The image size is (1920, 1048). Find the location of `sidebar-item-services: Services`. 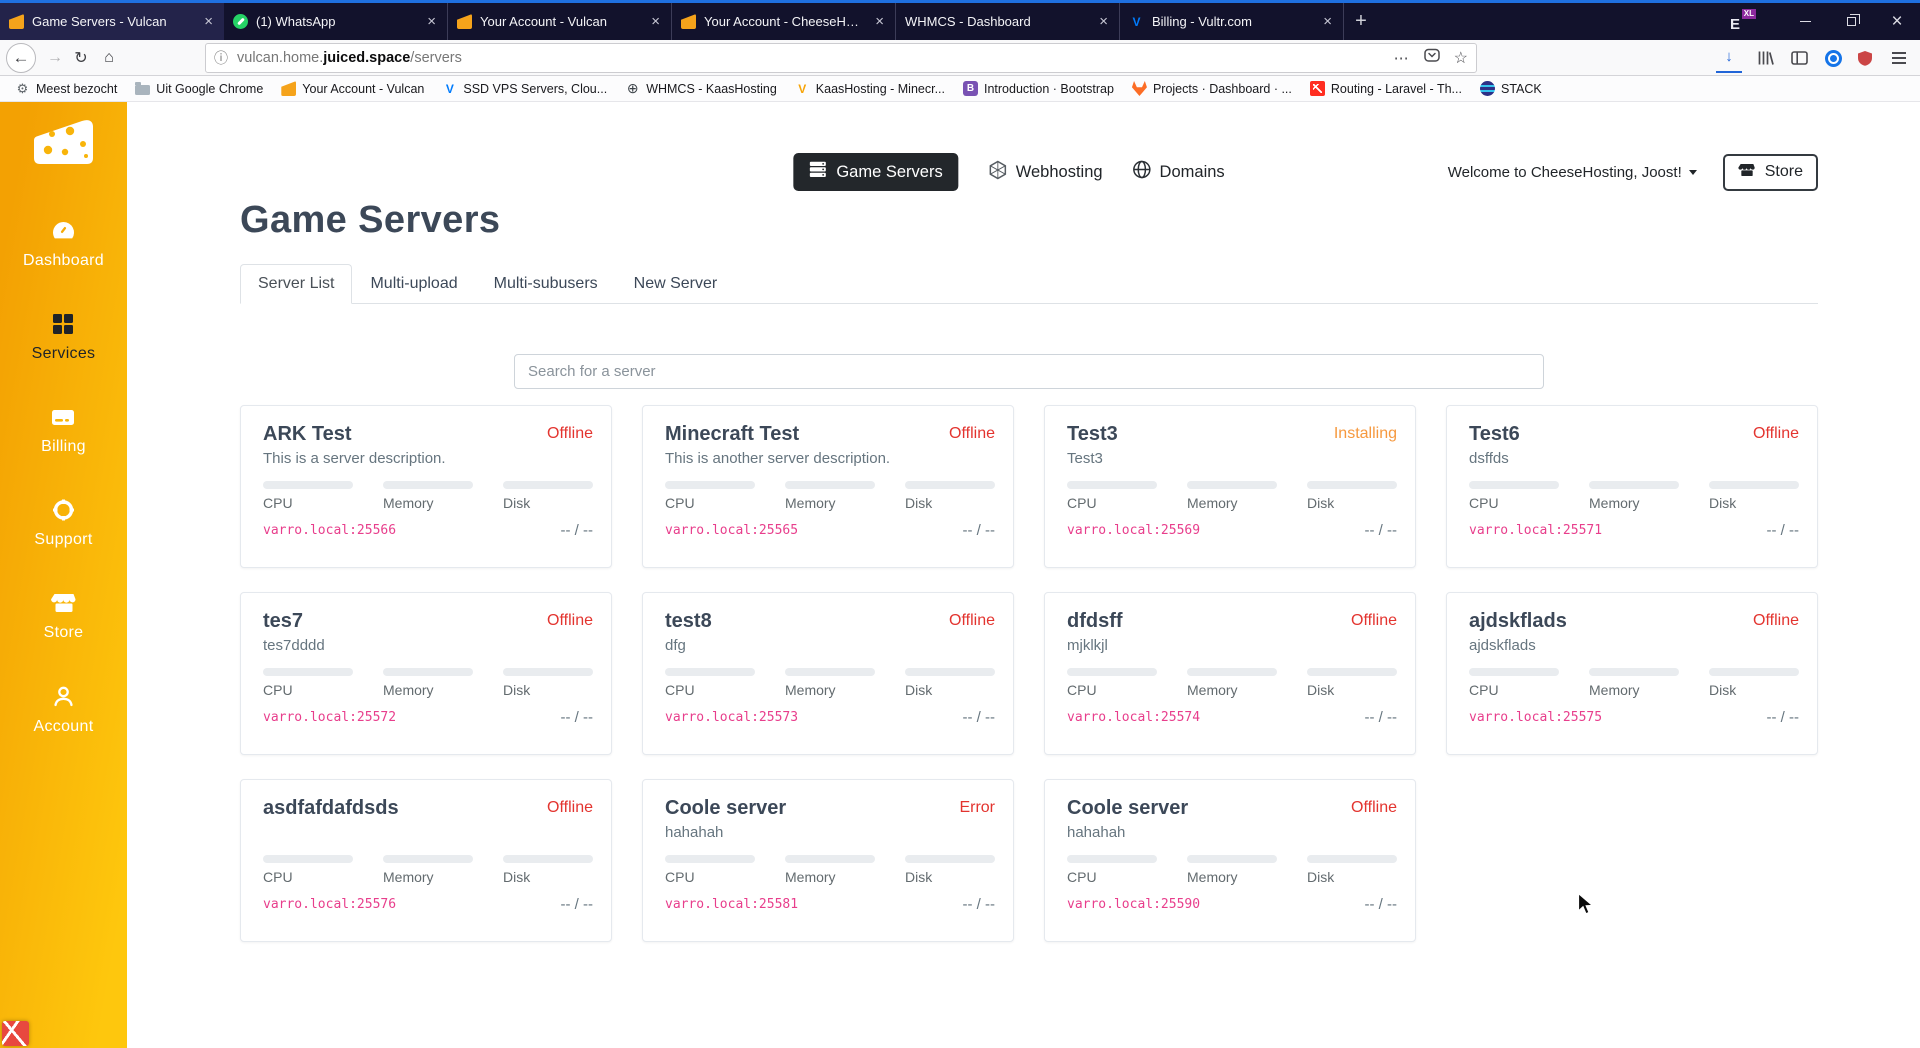

sidebar-item-services: Services is located at coordinates (64, 337).